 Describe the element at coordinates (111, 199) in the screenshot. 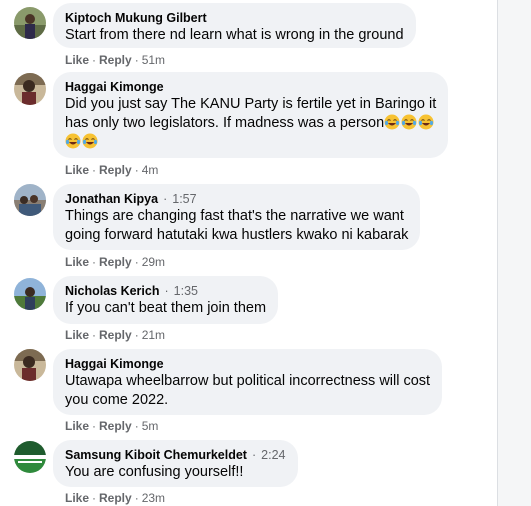

I see `comment-author: Jonathan Kipya` at that location.